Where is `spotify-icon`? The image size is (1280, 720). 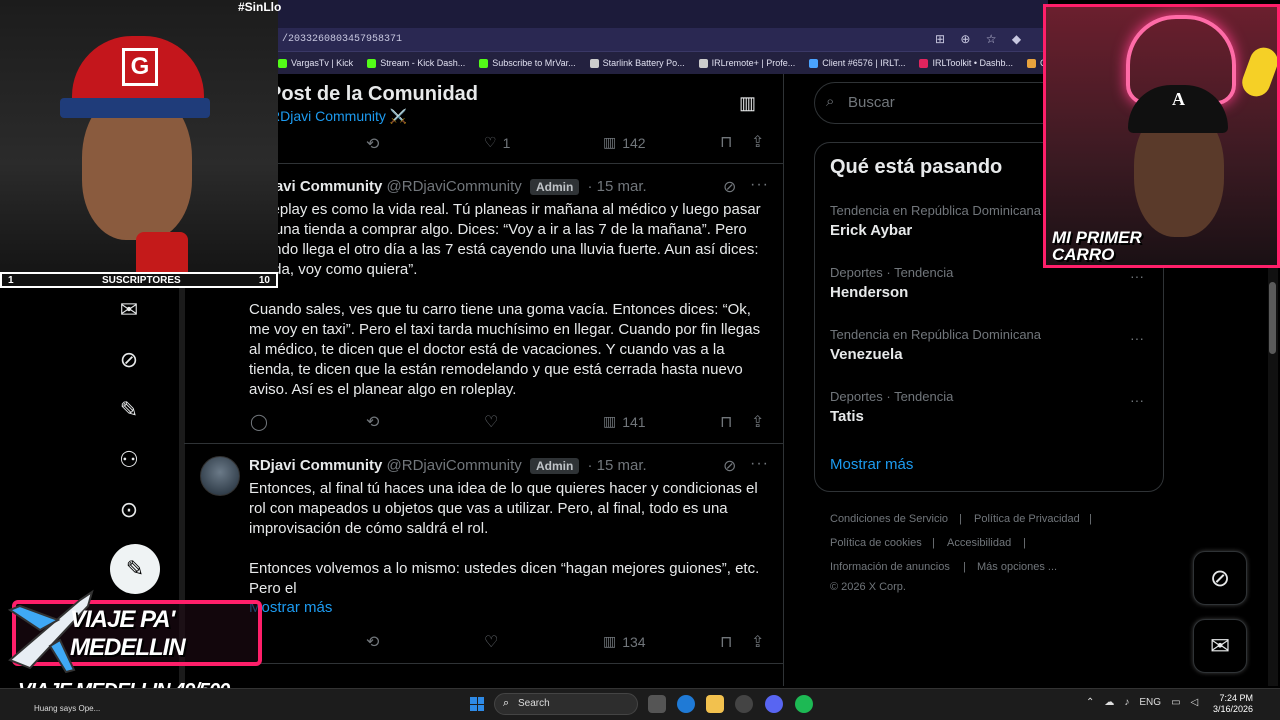 spotify-icon is located at coordinates (804, 704).